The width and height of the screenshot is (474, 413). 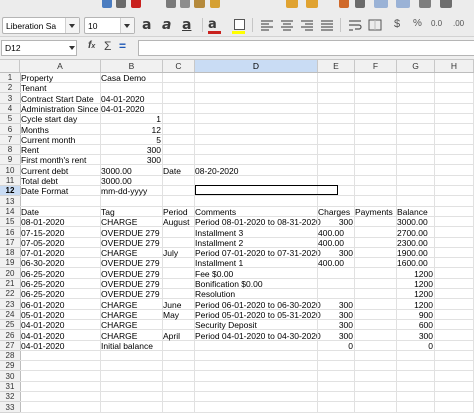 I want to click on bold-icon: a, so click(x=149, y=25).